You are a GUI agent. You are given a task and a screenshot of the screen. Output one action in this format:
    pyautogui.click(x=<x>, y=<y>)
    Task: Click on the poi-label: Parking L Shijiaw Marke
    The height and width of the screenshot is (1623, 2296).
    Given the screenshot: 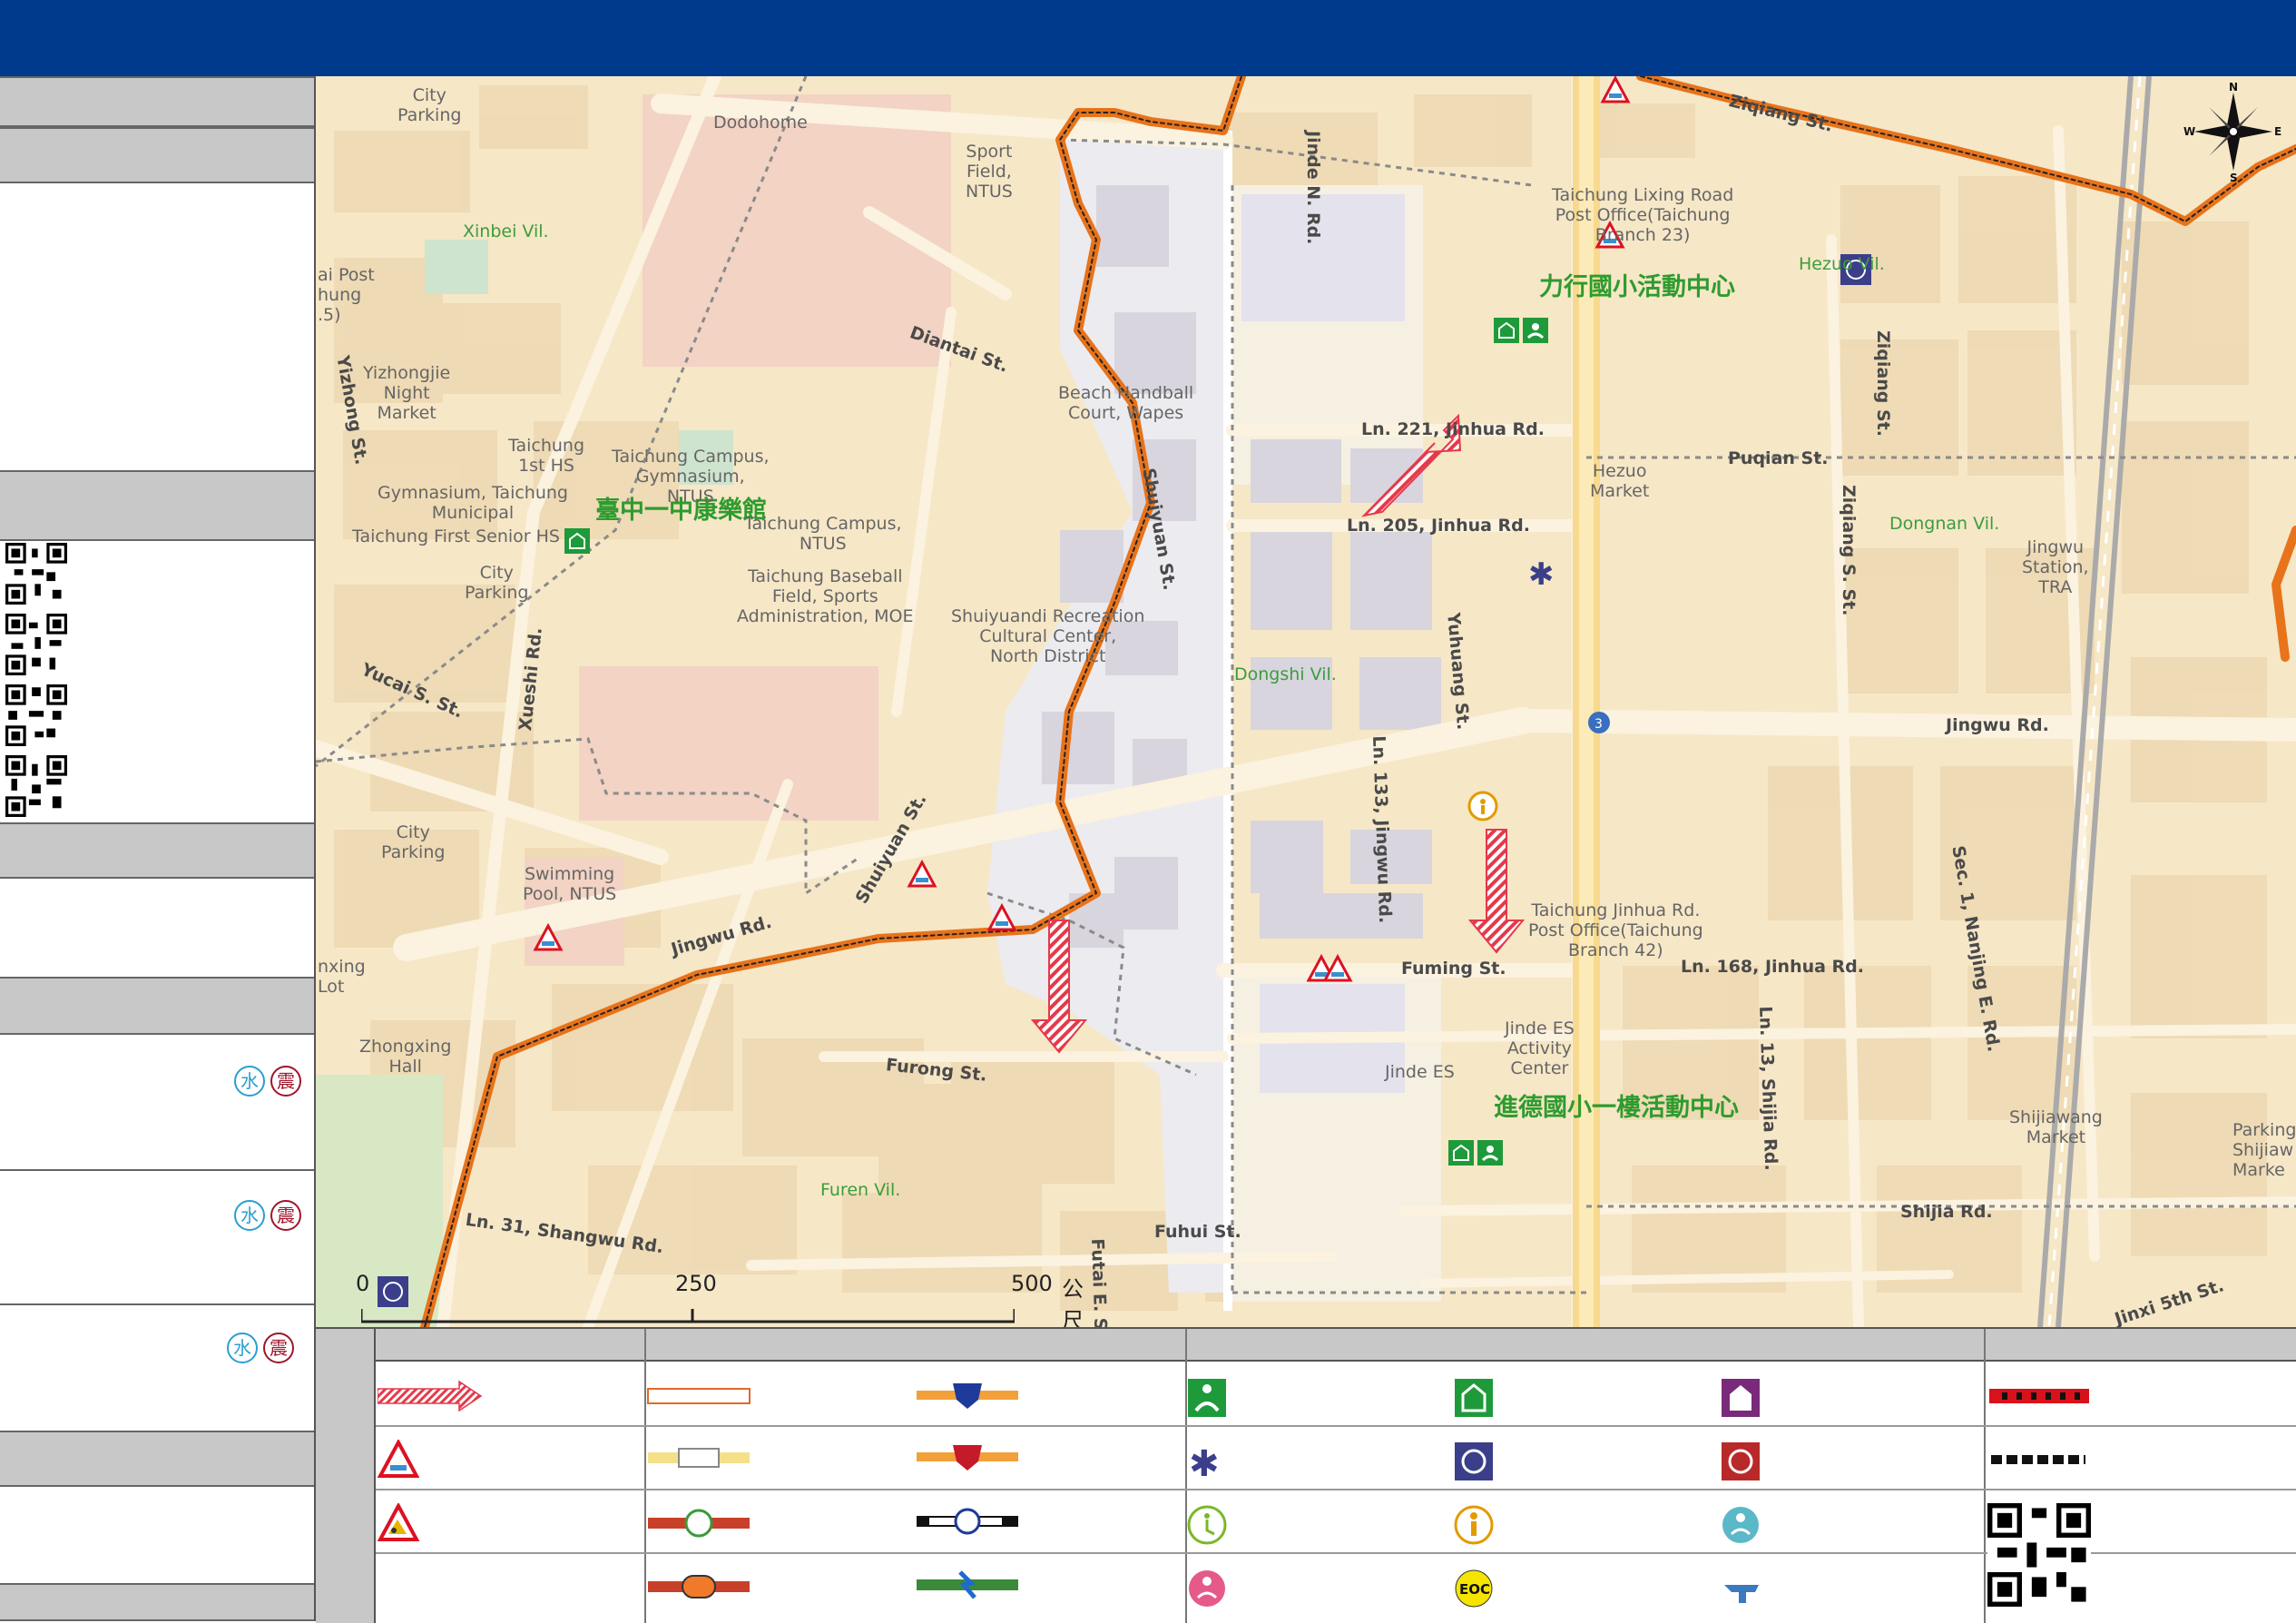 What is the action you would take?
    pyautogui.click(x=2264, y=1150)
    